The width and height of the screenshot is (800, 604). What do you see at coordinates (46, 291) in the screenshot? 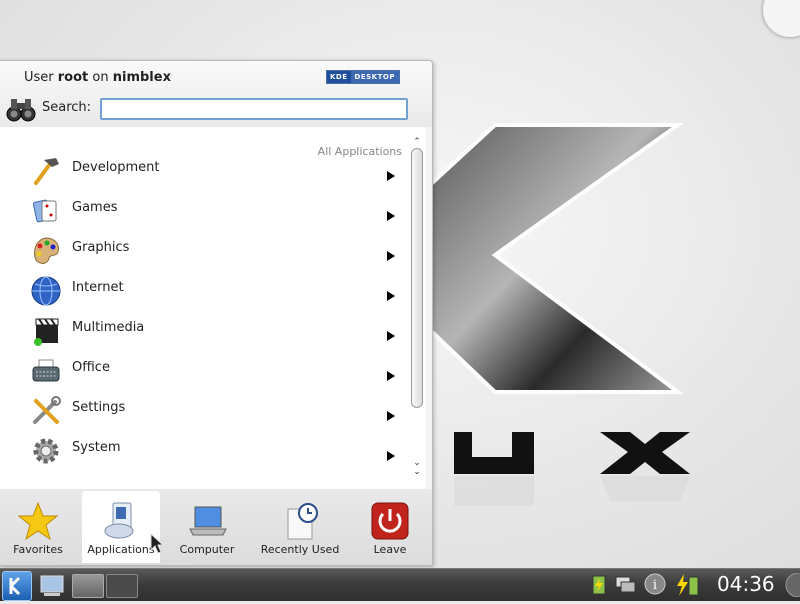
I see `globe-icon` at bounding box center [46, 291].